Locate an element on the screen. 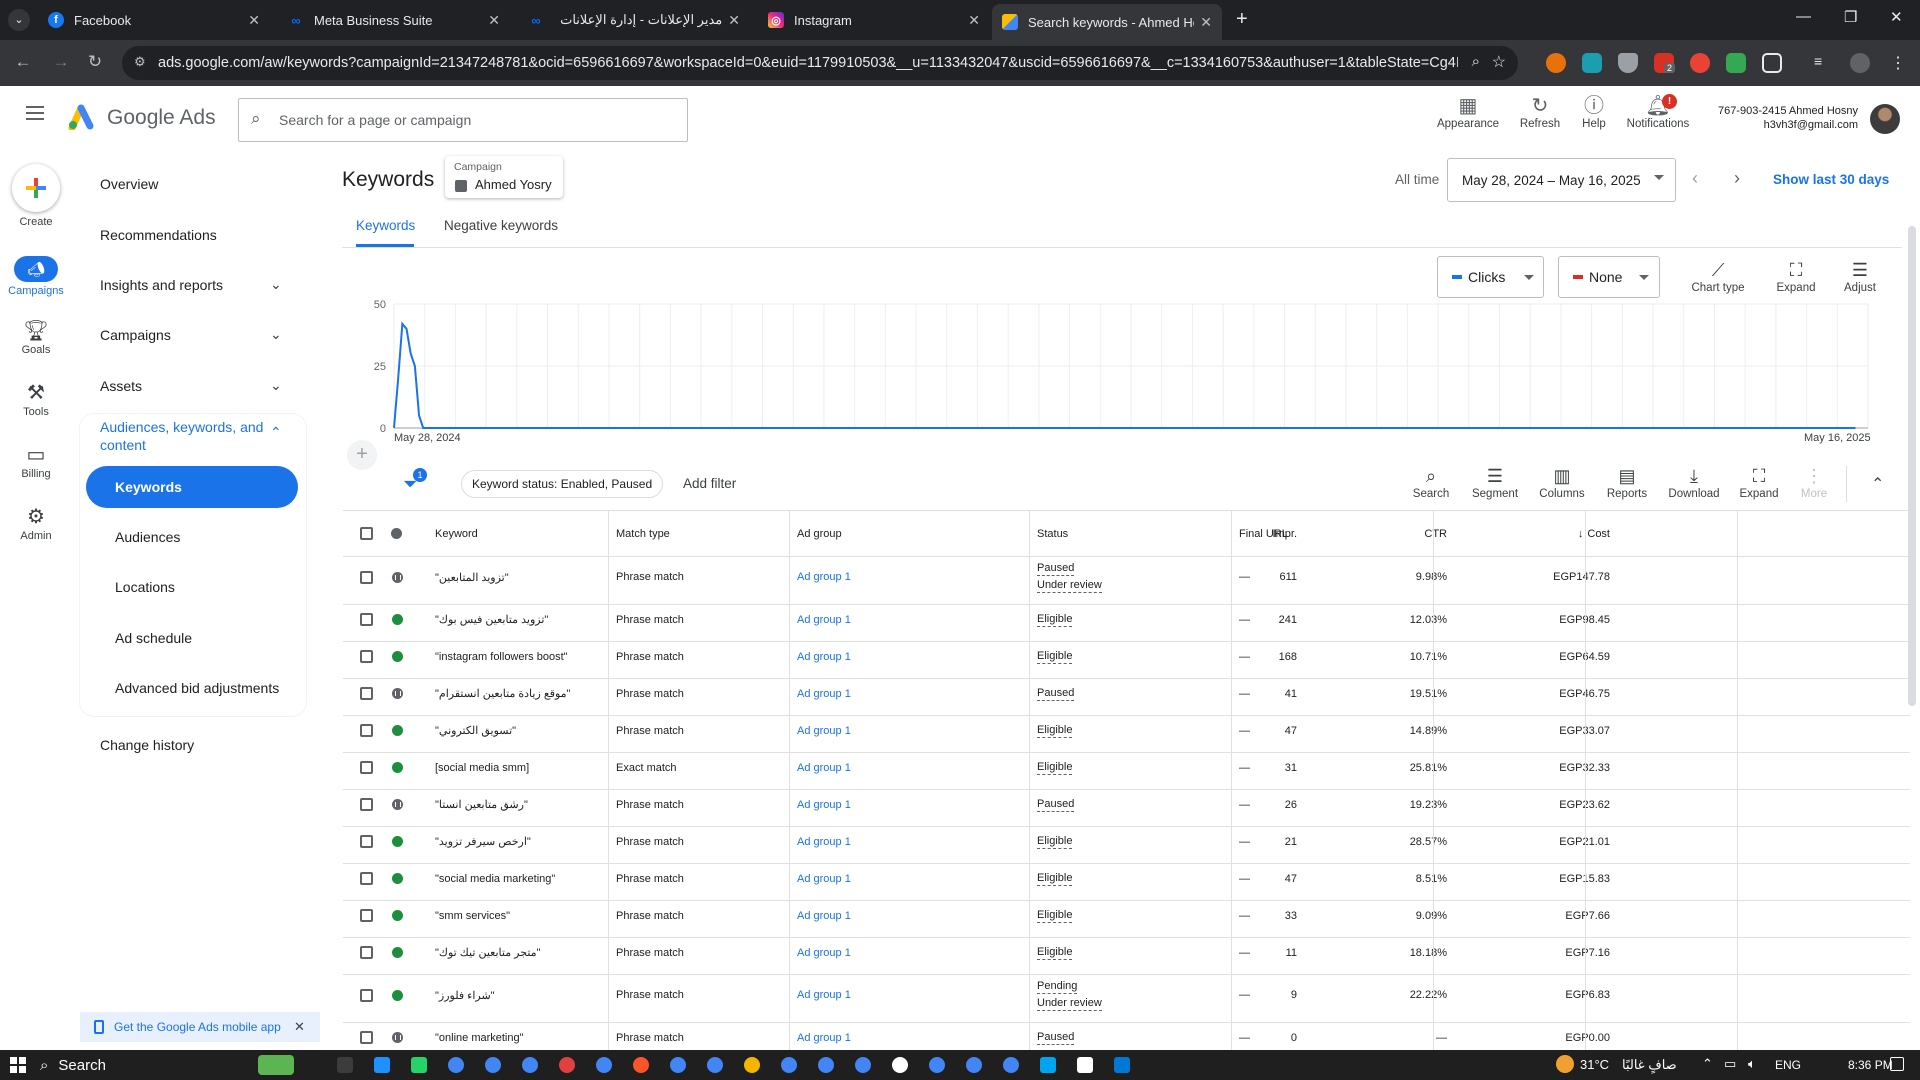 This screenshot has width=1920, height=1080. site-info-icon: ⚙ is located at coordinates (140, 62).